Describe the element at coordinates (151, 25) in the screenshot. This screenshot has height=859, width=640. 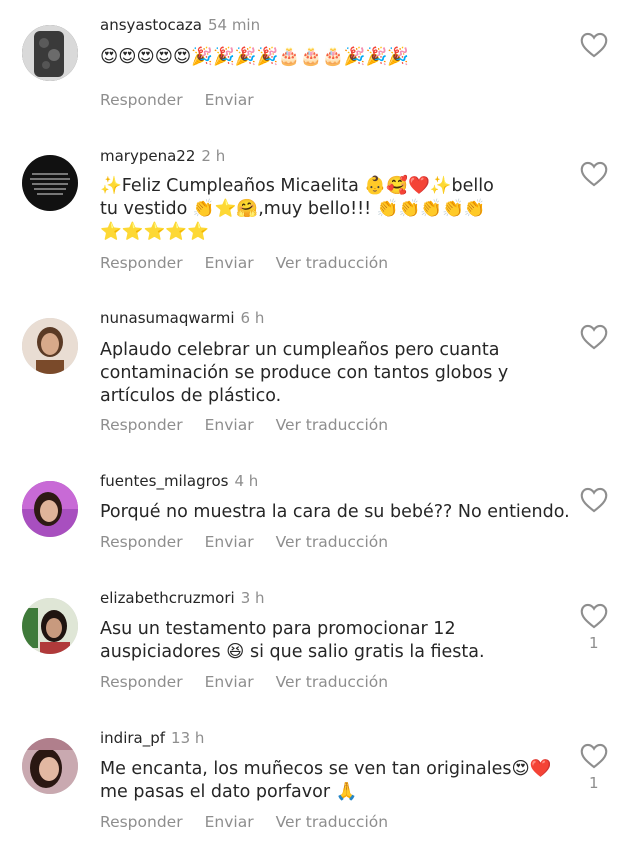
I see `username: ansyastocaza` at that location.